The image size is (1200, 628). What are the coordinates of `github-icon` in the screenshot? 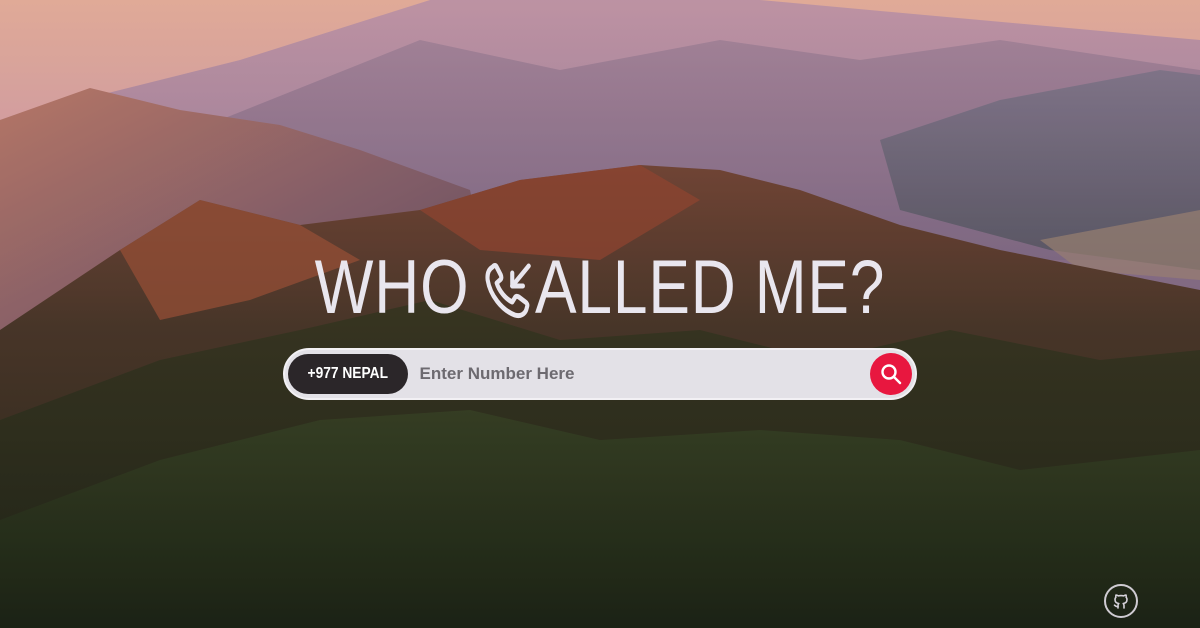 It's located at (1120, 601).